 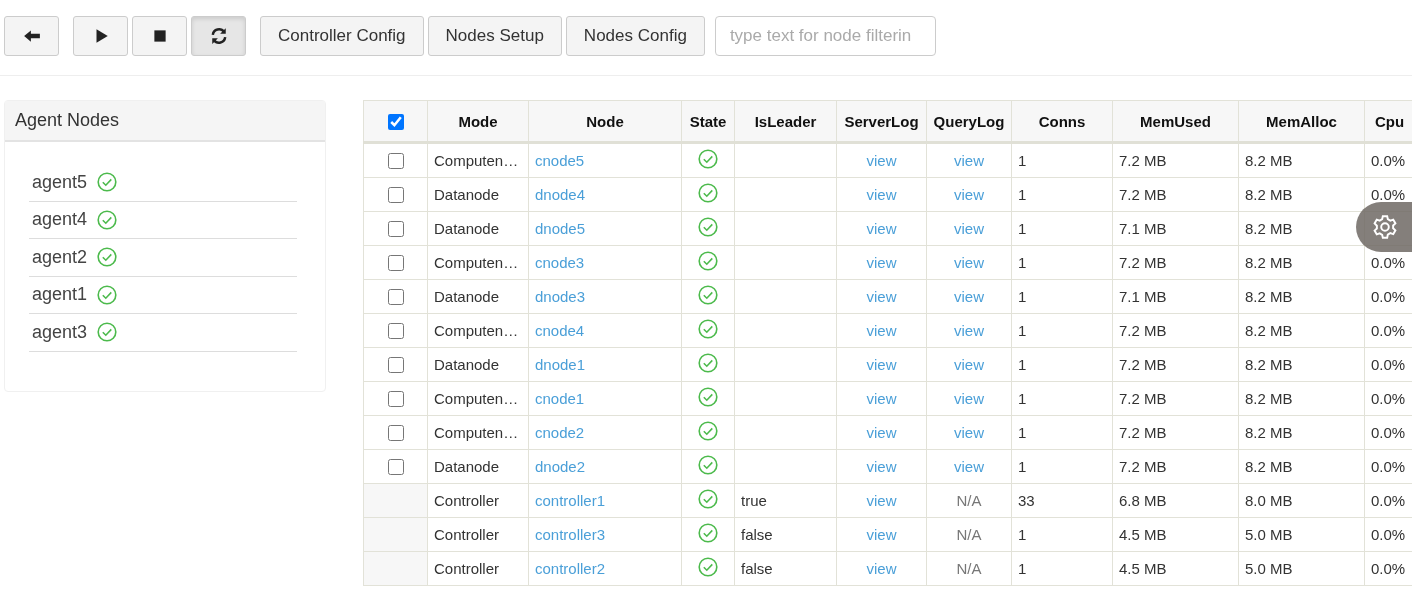 What do you see at coordinates (1026, 500) in the screenshot?
I see `table-cell: 33` at bounding box center [1026, 500].